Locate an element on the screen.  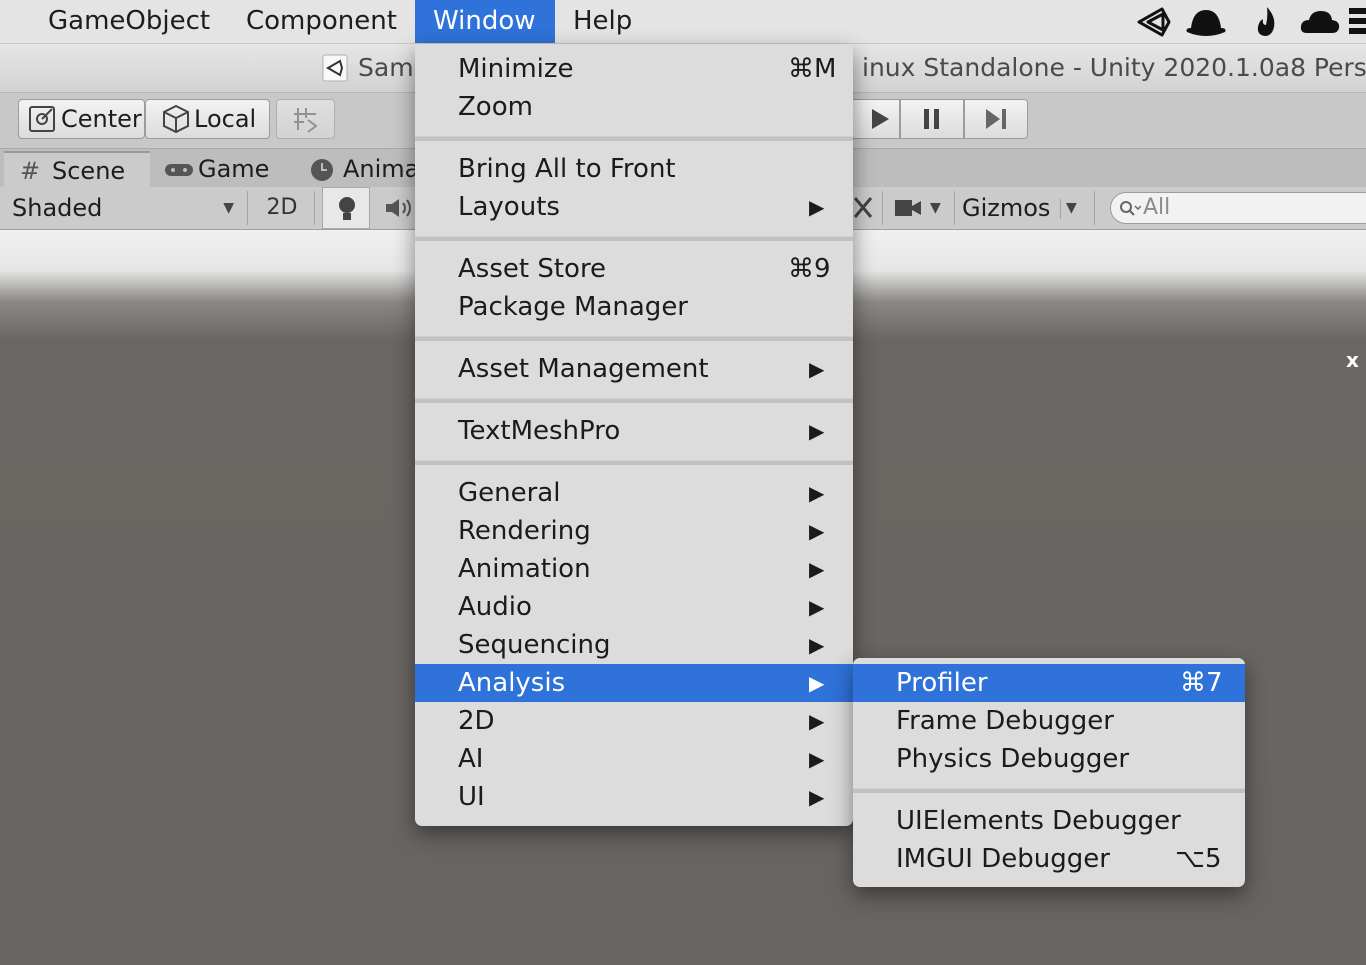
menu-item-profiler-label: Profiler is located at coordinates (942, 683).